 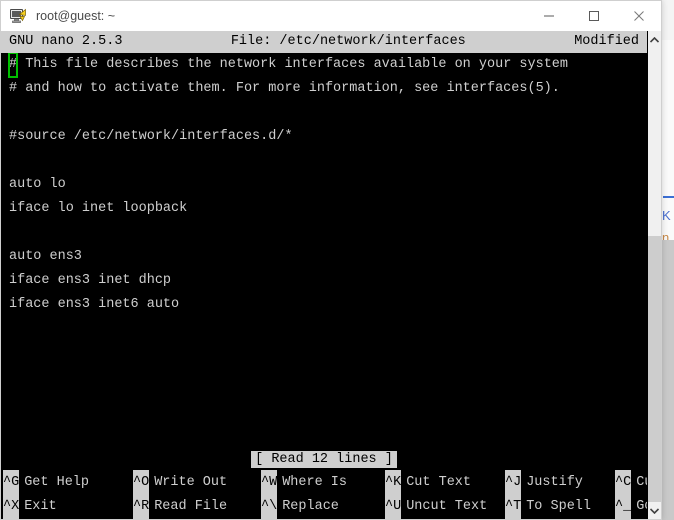 I want to click on nano-shortcut-where-is: ^W Where Is, so click(x=323, y=483).